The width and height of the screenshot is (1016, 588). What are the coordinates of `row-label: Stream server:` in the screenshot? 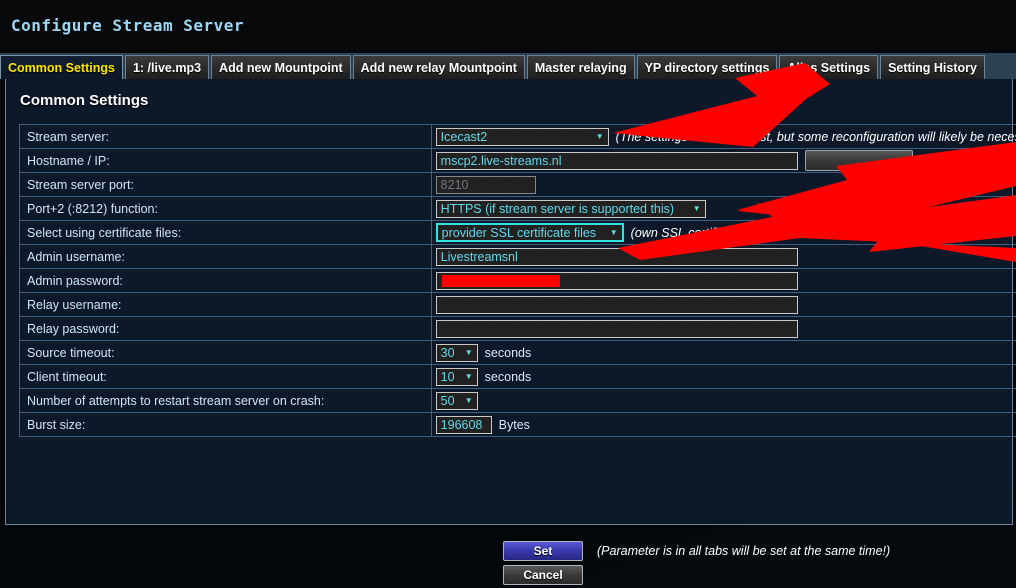 It's located at (68, 136).